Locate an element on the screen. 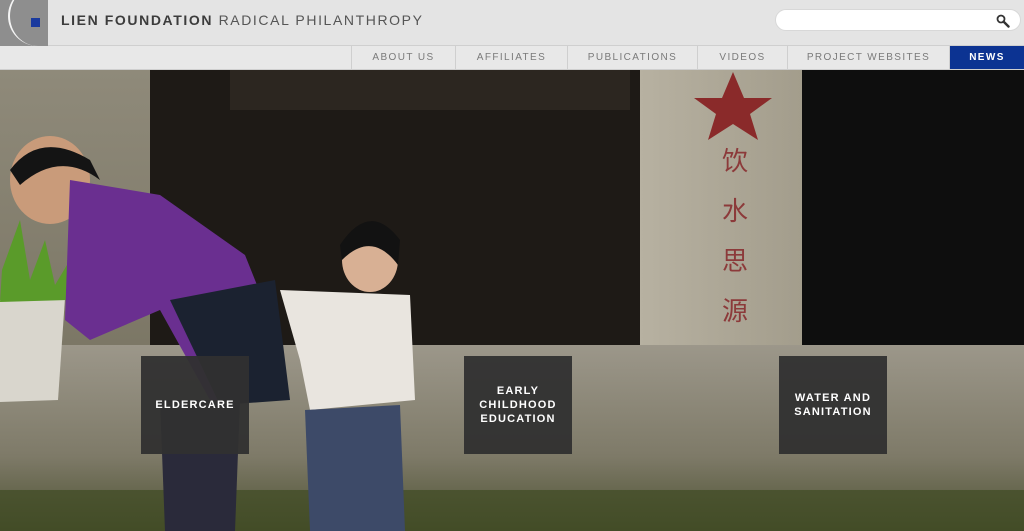 The width and height of the screenshot is (1024, 531). site-title: LIEN FOUNDATION RADICAL PHILANTHROPY is located at coordinates (242, 20).